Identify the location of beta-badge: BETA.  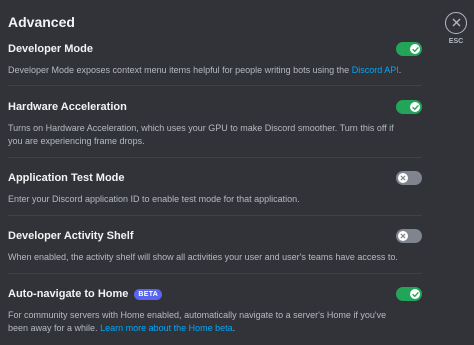
(148, 294).